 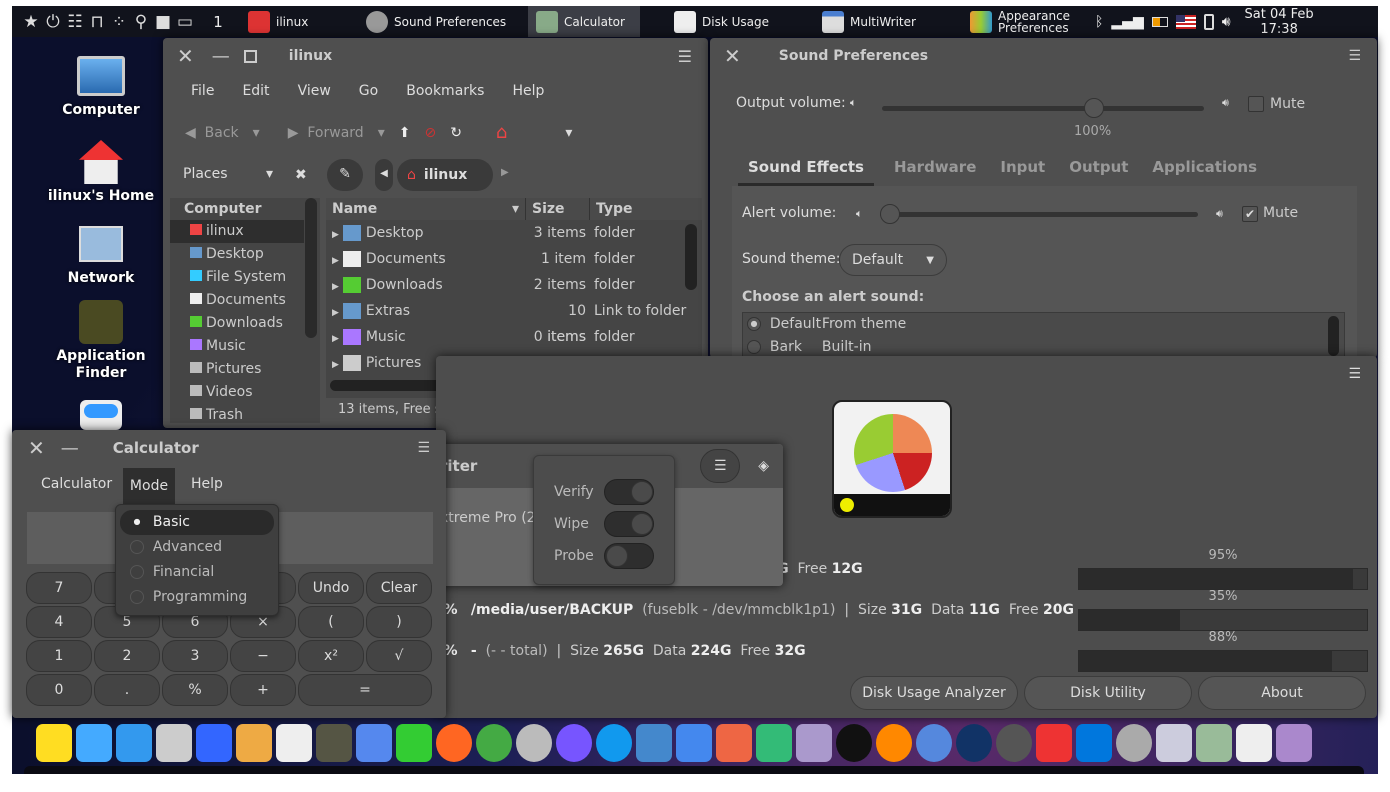 I want to click on radio-button: ●, so click(x=754, y=324).